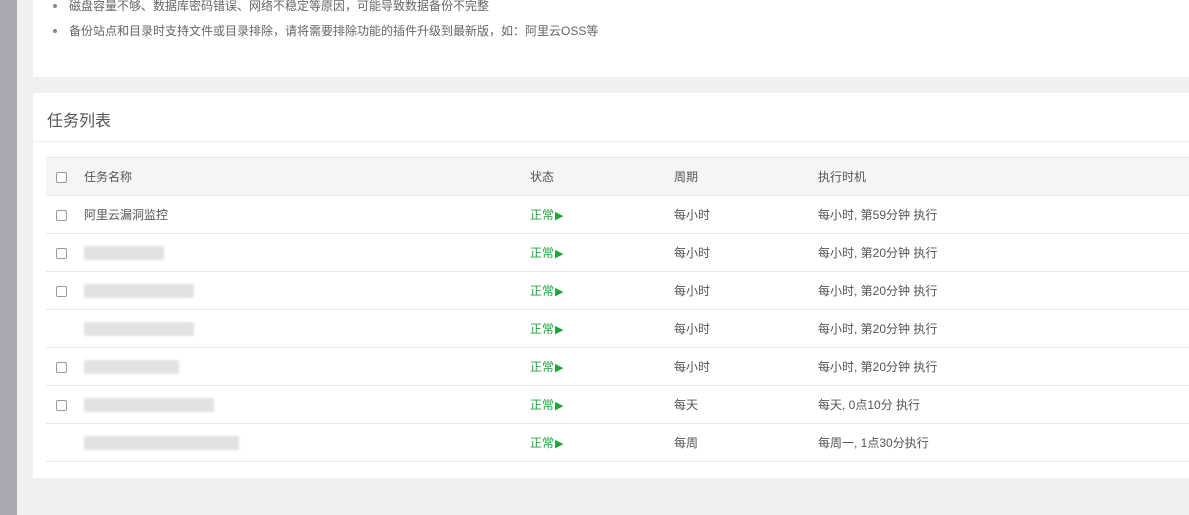 The image size is (1189, 515). What do you see at coordinates (307, 214) in the screenshot?
I see `task-name: 阿里云漏洞监控` at bounding box center [307, 214].